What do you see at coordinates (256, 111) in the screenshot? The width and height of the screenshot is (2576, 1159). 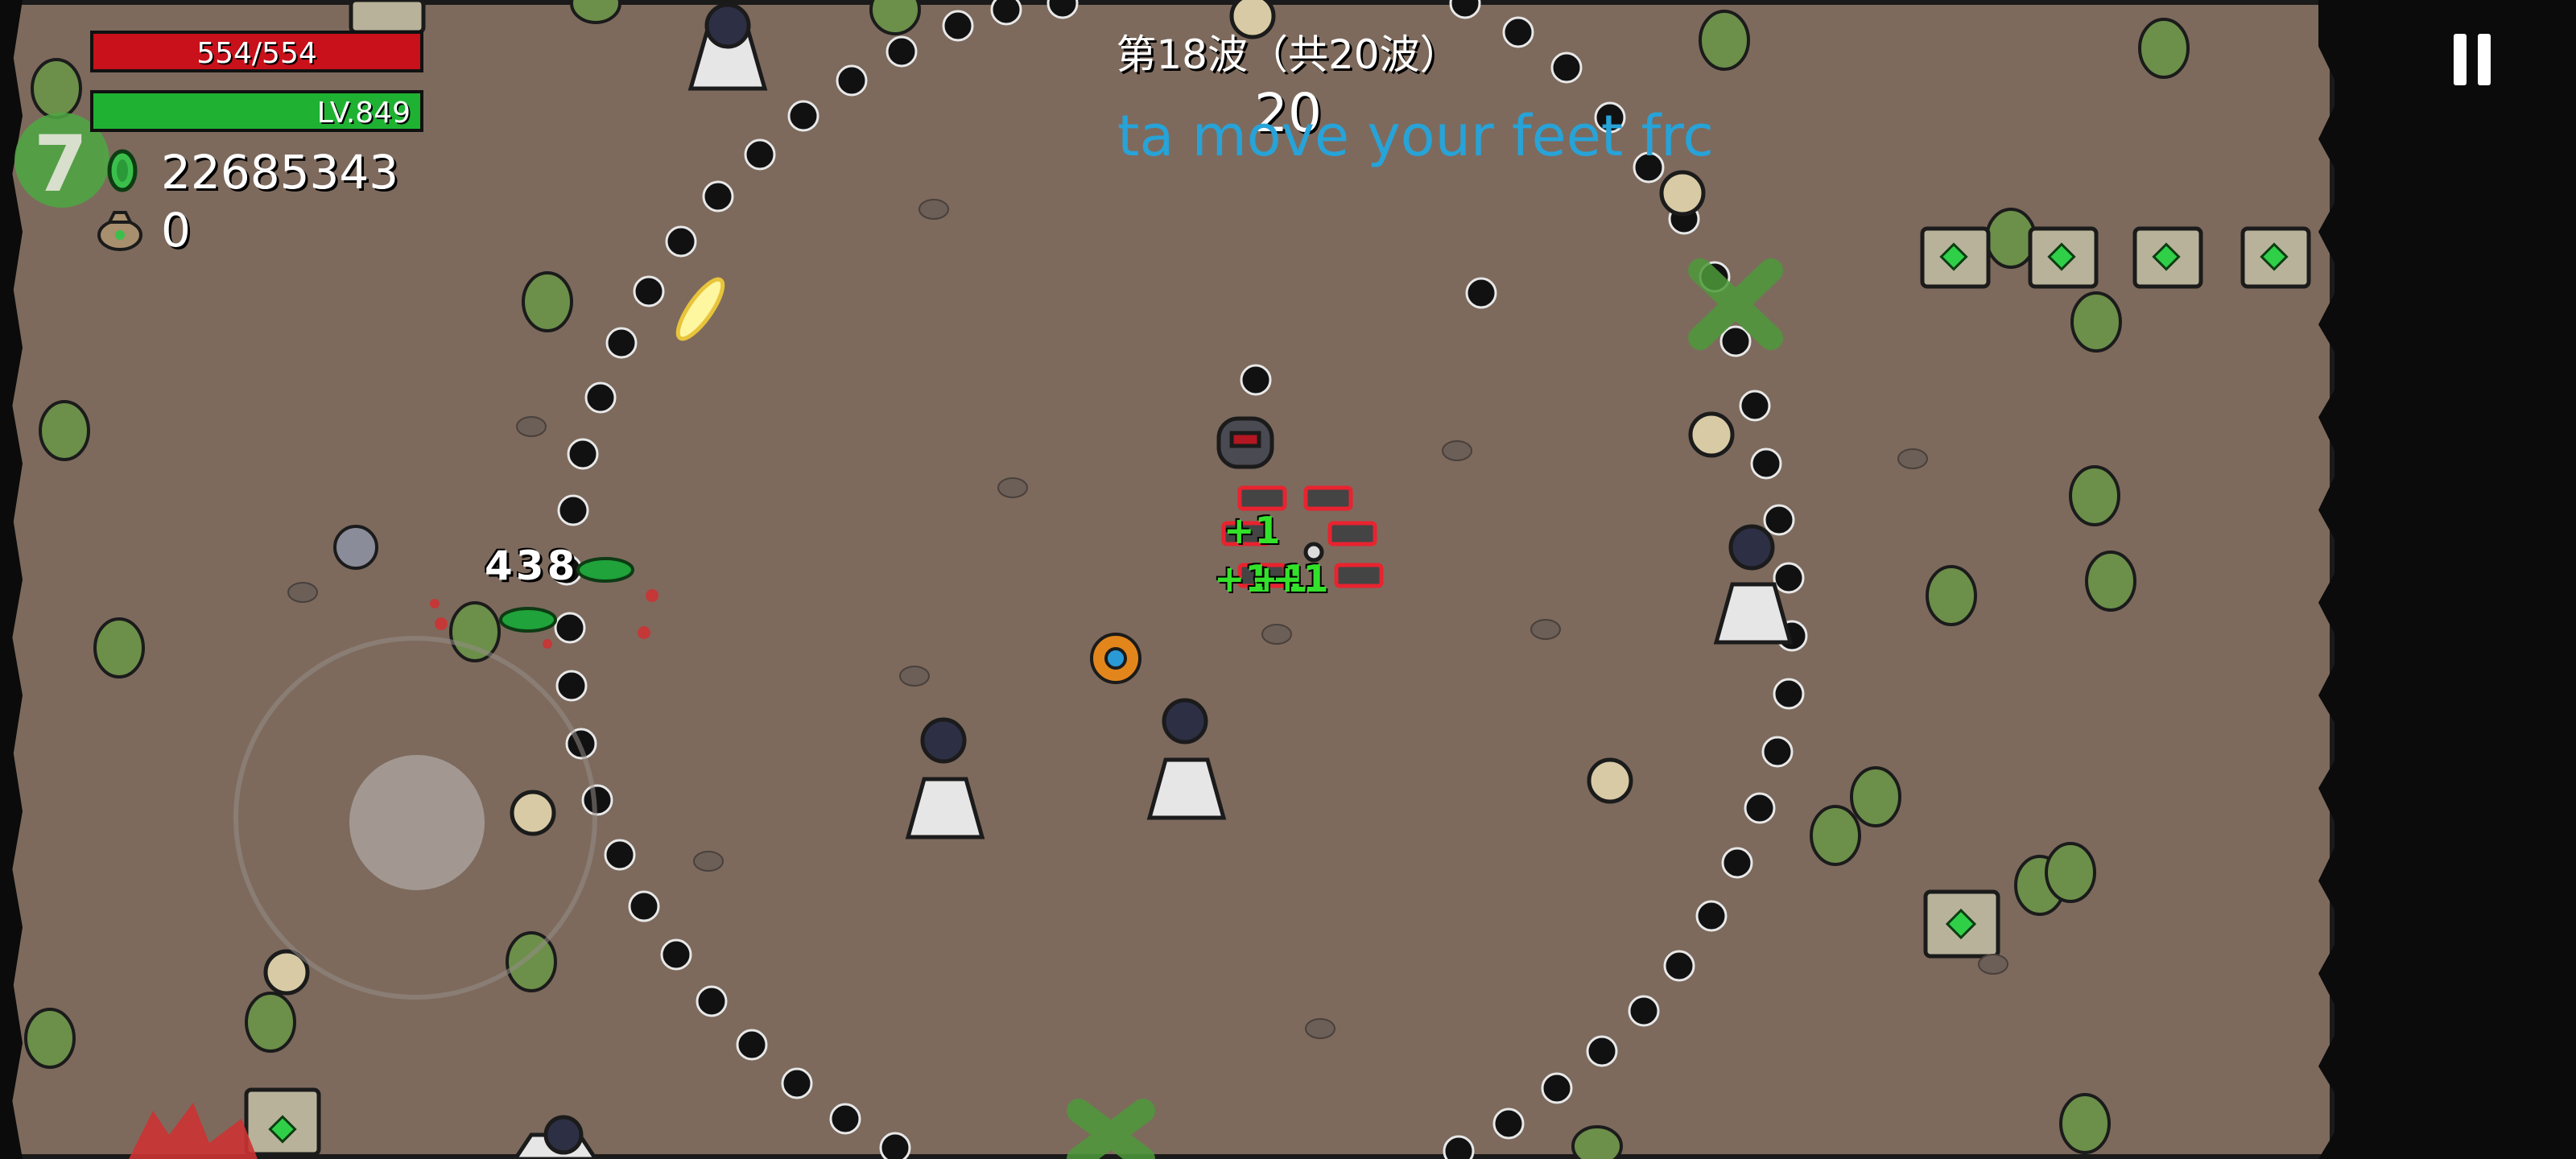 I see `level-bar: LV.849` at bounding box center [256, 111].